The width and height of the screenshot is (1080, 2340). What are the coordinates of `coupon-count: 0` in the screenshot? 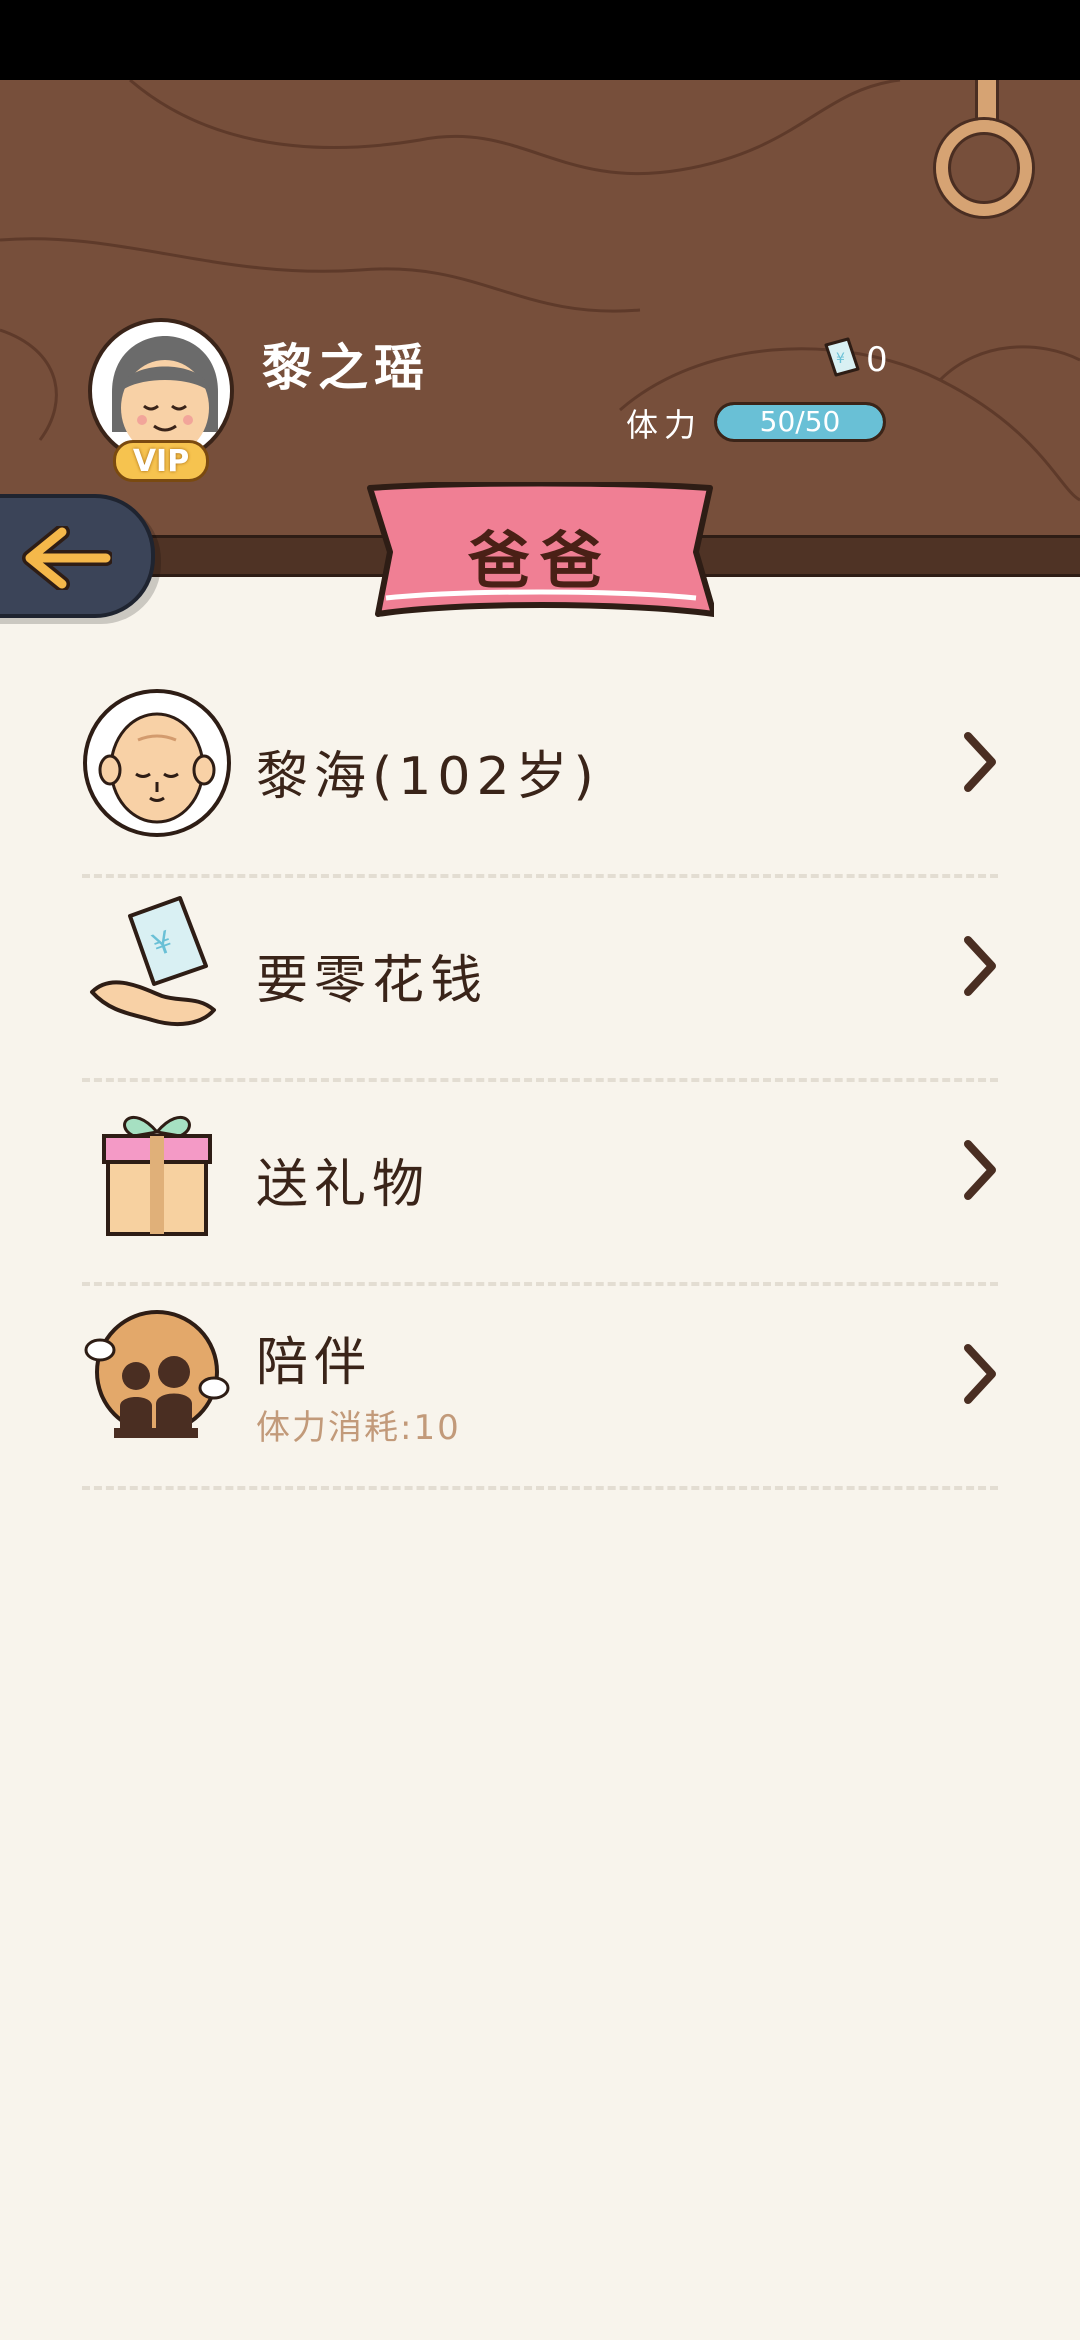 It's located at (877, 360).